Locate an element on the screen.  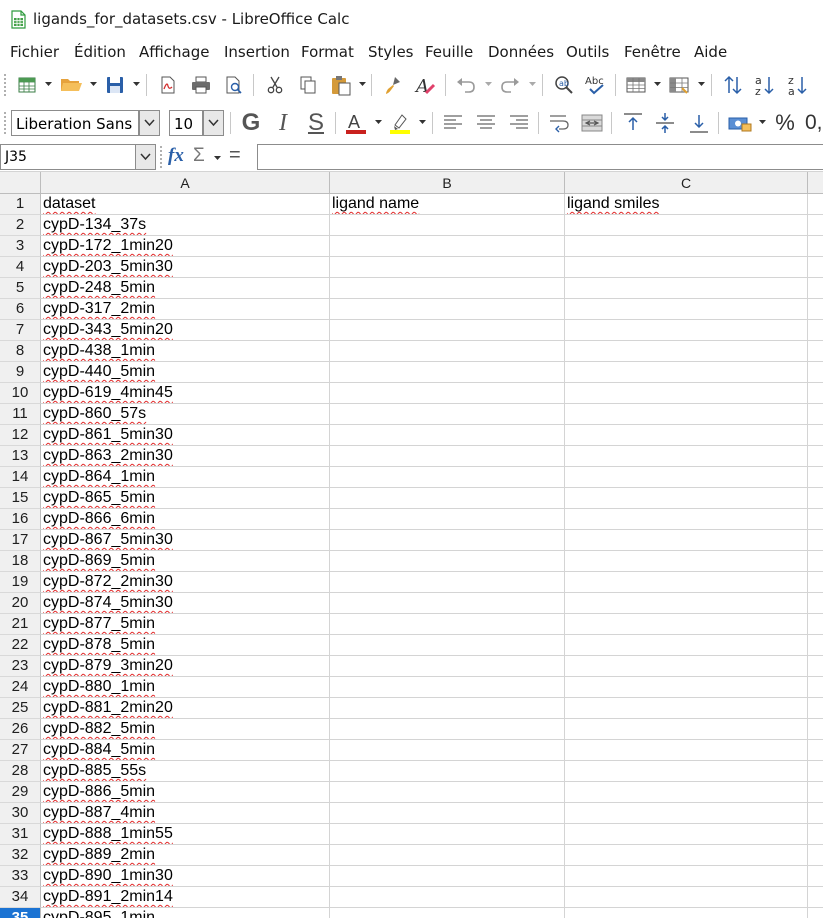
align-left-button is located at coordinates (453, 123).